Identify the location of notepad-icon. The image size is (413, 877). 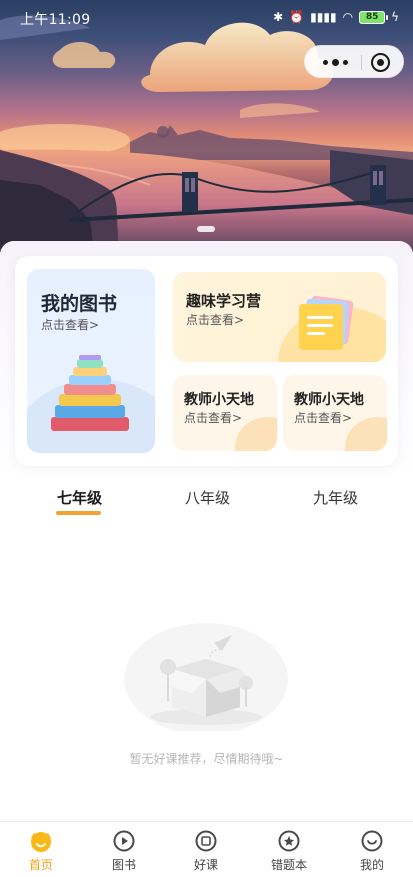
(326, 322).